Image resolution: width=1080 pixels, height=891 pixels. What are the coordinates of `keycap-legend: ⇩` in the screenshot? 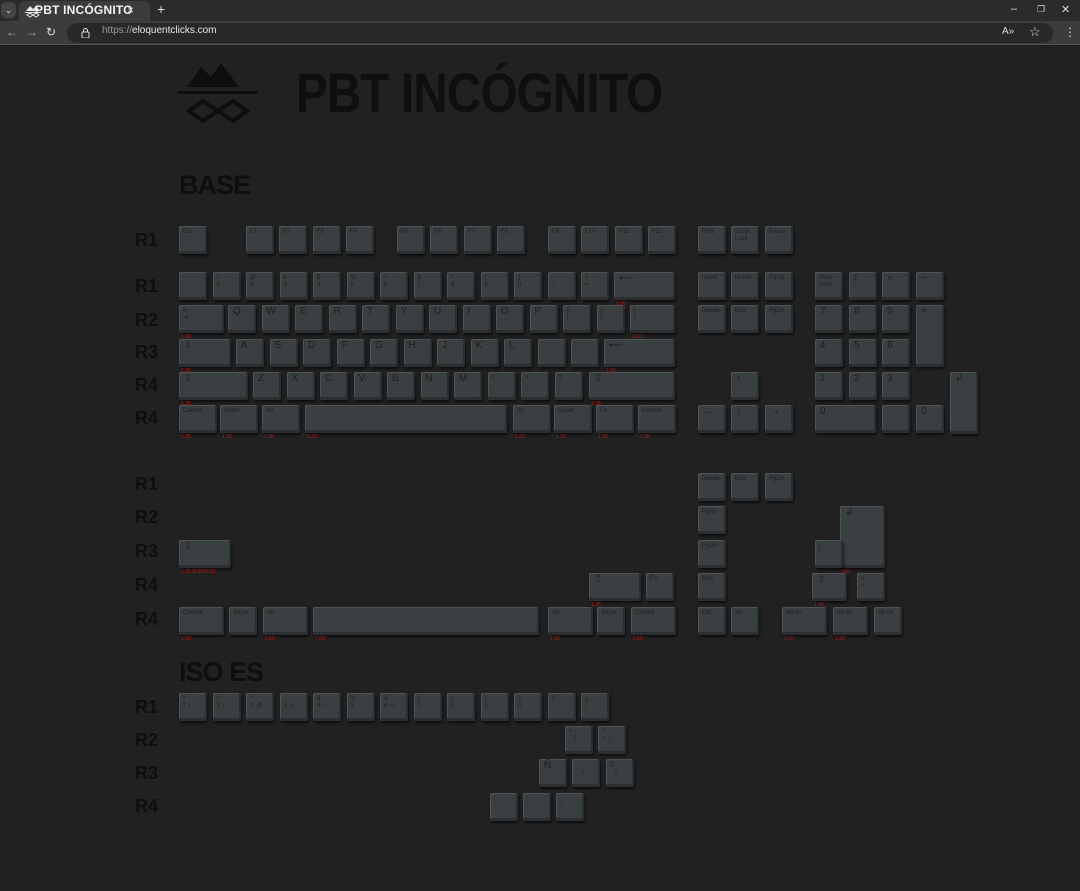 It's located at (188, 345).